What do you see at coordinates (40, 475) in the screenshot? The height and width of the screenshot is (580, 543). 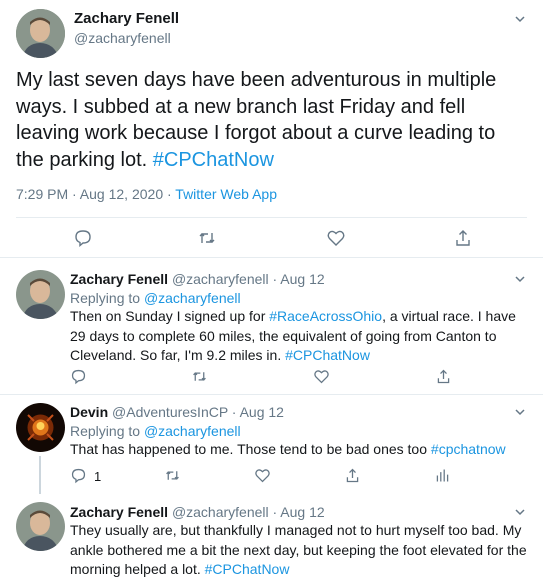 I see `thread-line` at bounding box center [40, 475].